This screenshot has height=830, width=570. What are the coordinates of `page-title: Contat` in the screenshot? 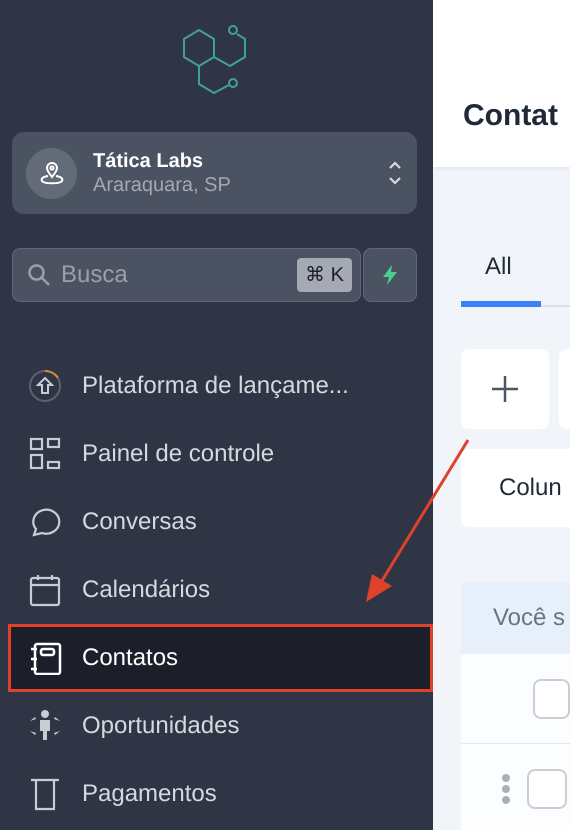 It's located at (510, 116).